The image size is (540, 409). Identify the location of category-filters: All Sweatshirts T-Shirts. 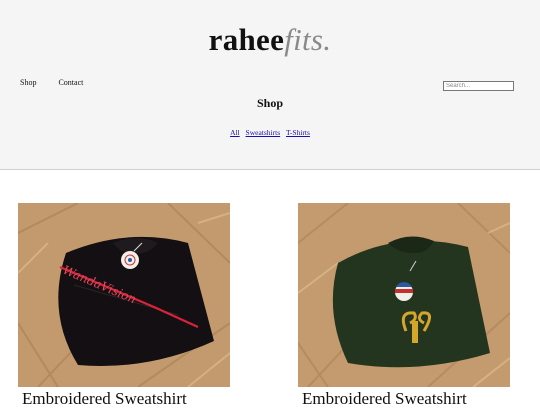
(270, 132).